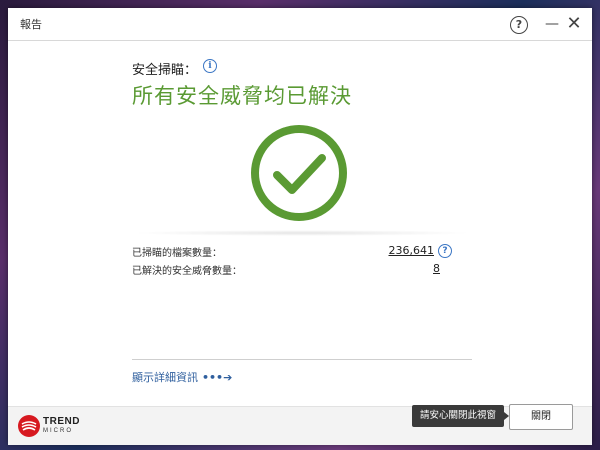 The image size is (600, 450). Describe the element at coordinates (299, 173) in the screenshot. I see `success-checkmark-icon` at that location.